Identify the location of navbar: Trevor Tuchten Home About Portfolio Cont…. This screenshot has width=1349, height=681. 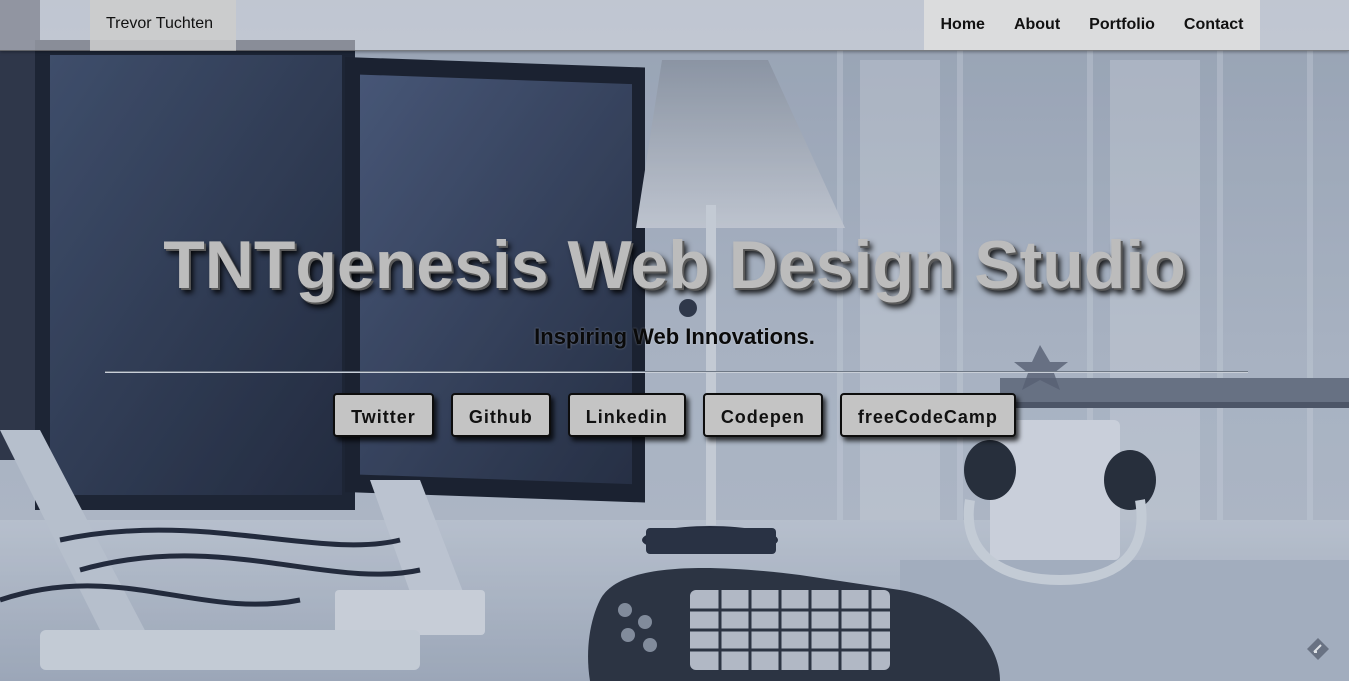
(674, 25).